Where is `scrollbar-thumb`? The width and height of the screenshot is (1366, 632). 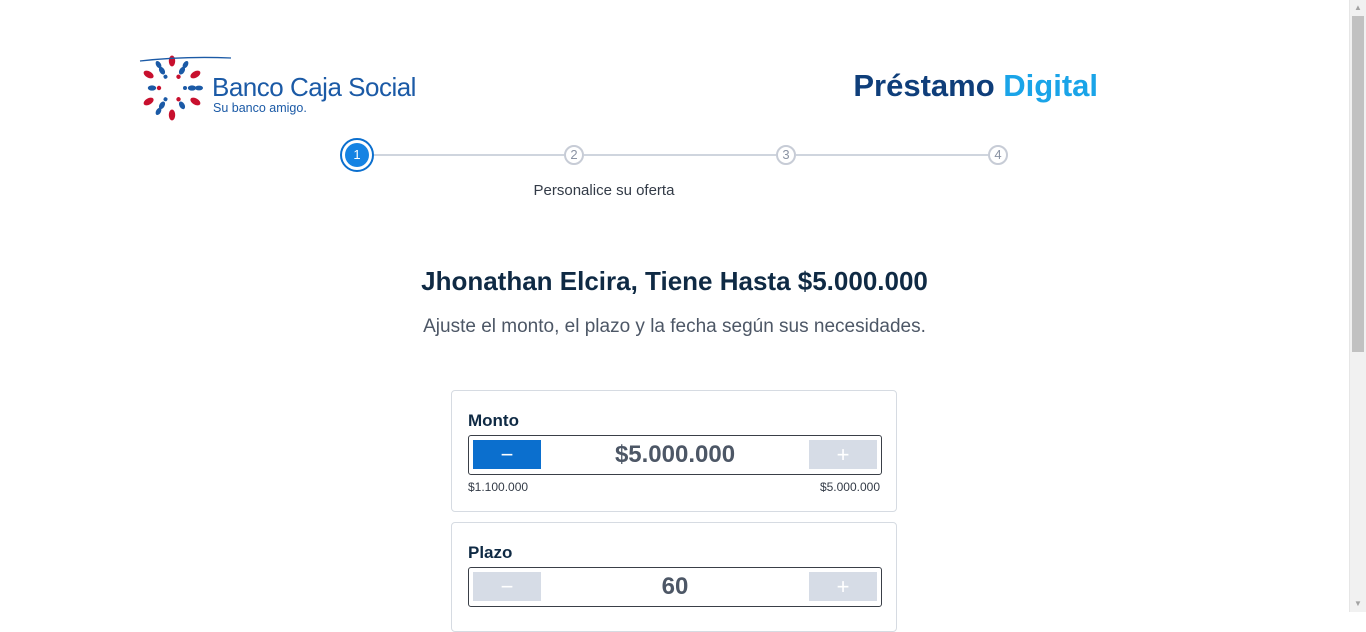 scrollbar-thumb is located at coordinates (1358, 184).